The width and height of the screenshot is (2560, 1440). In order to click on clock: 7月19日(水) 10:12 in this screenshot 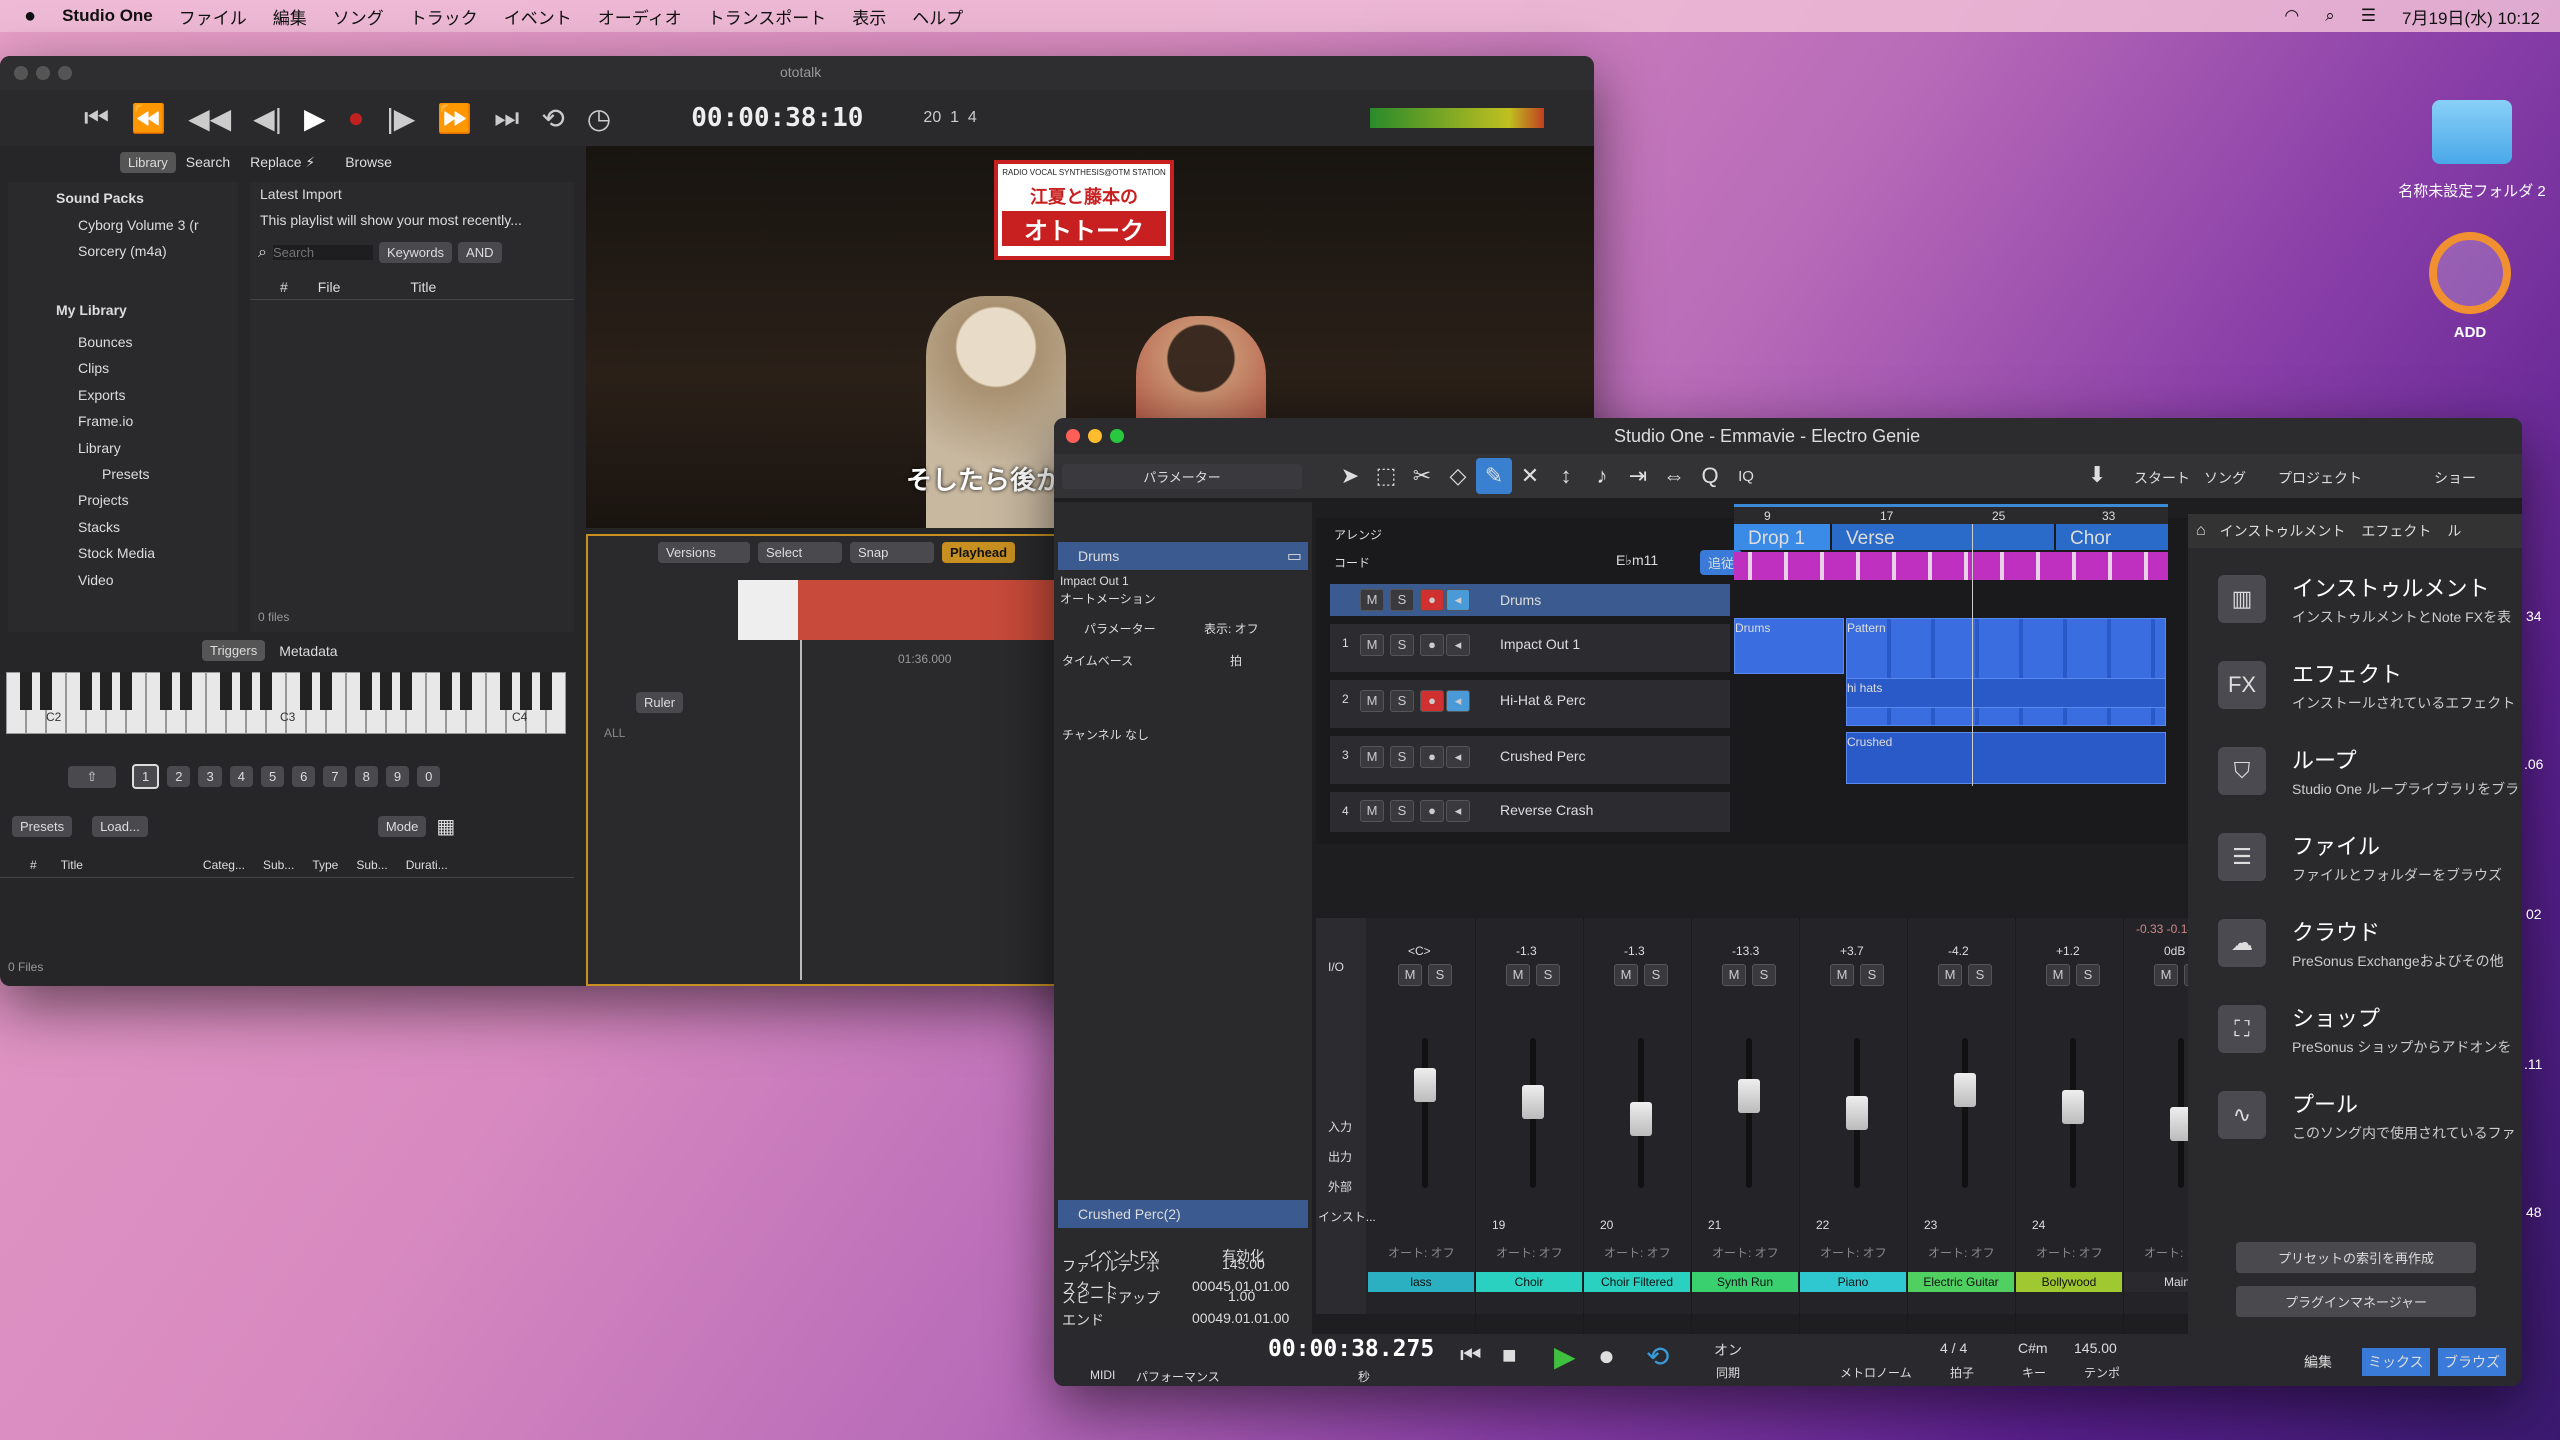, I will do `click(2471, 16)`.